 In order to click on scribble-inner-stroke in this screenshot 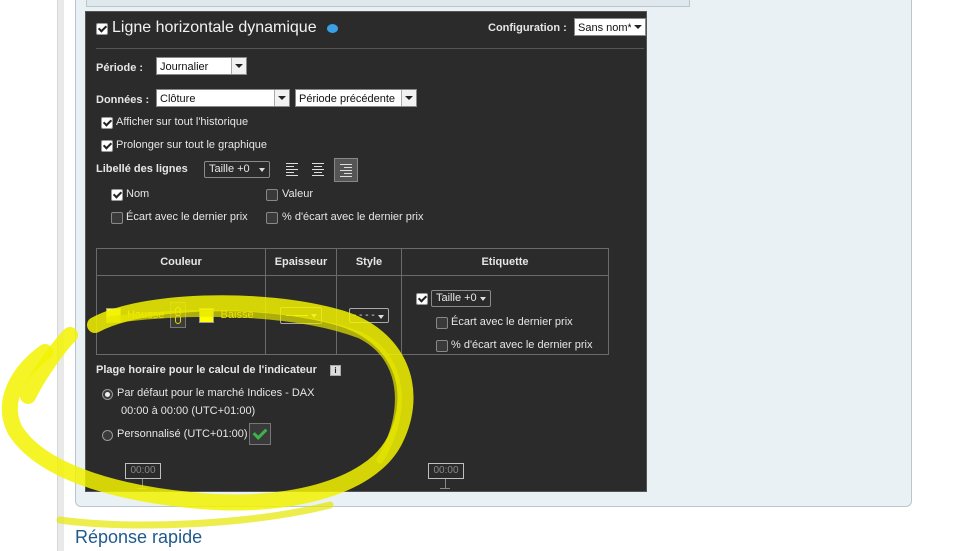, I will do `click(254, 386)`.